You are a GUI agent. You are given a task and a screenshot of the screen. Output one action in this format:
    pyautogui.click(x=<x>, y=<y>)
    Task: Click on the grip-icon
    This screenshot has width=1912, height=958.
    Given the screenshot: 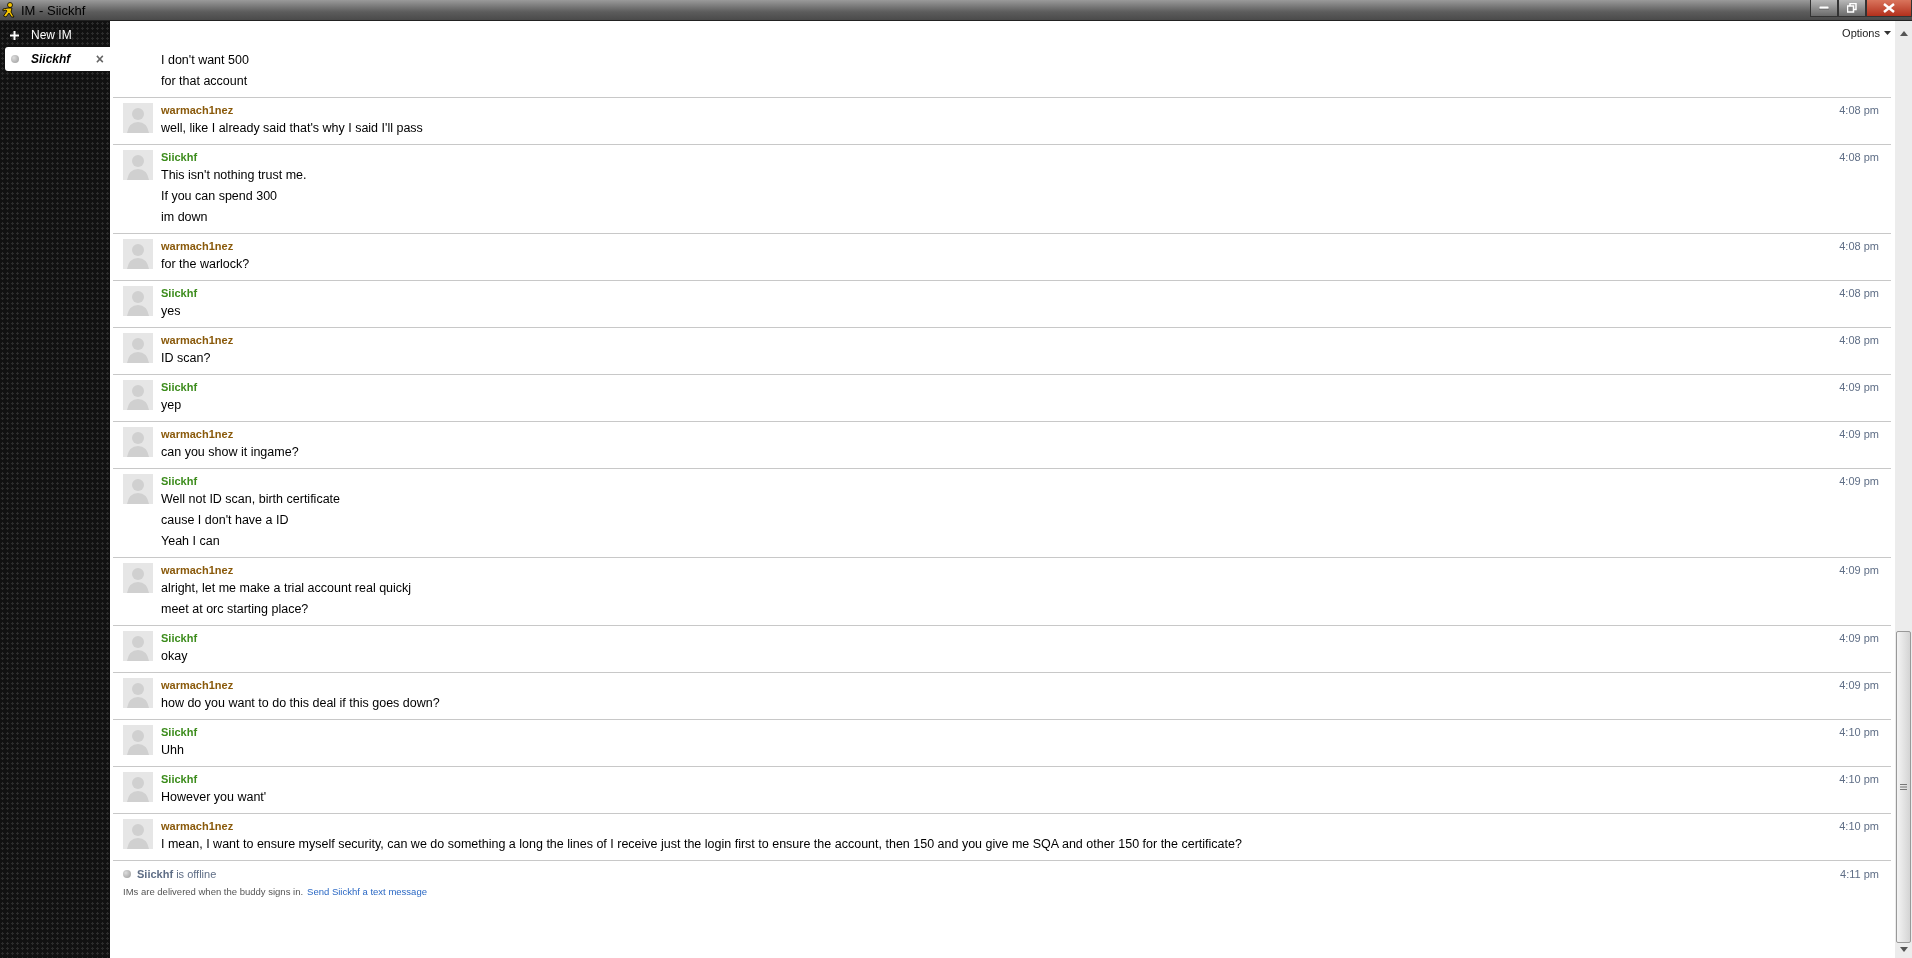 What is the action you would take?
    pyautogui.click(x=1903, y=787)
    